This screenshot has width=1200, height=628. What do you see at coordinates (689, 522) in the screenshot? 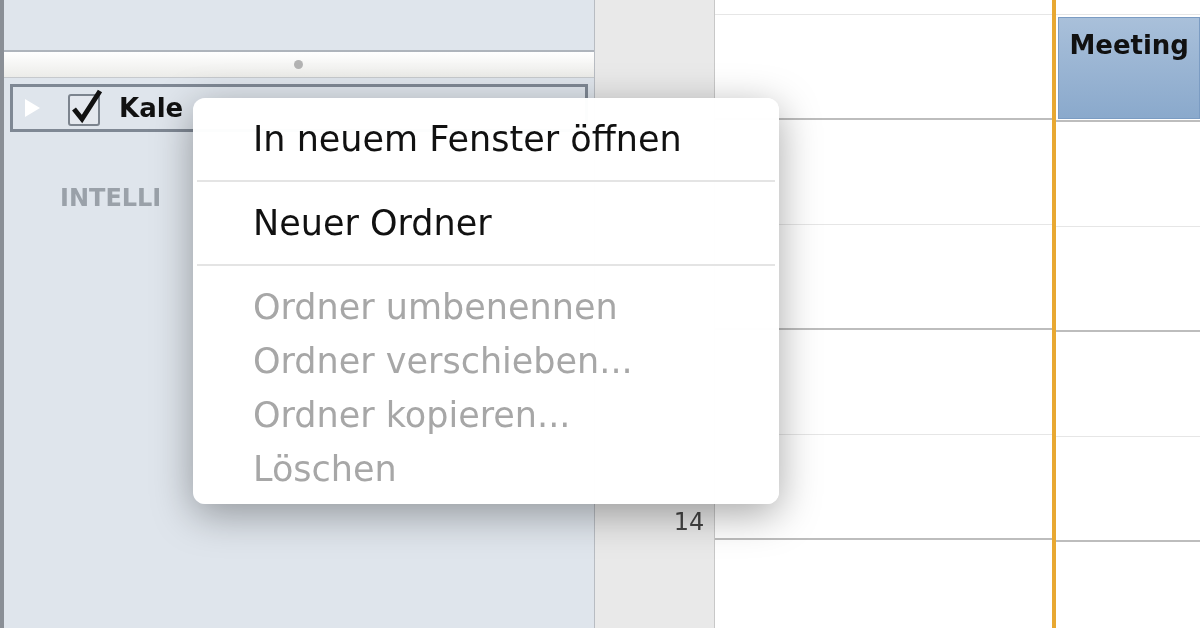
I see `hour-label: 14` at bounding box center [689, 522].